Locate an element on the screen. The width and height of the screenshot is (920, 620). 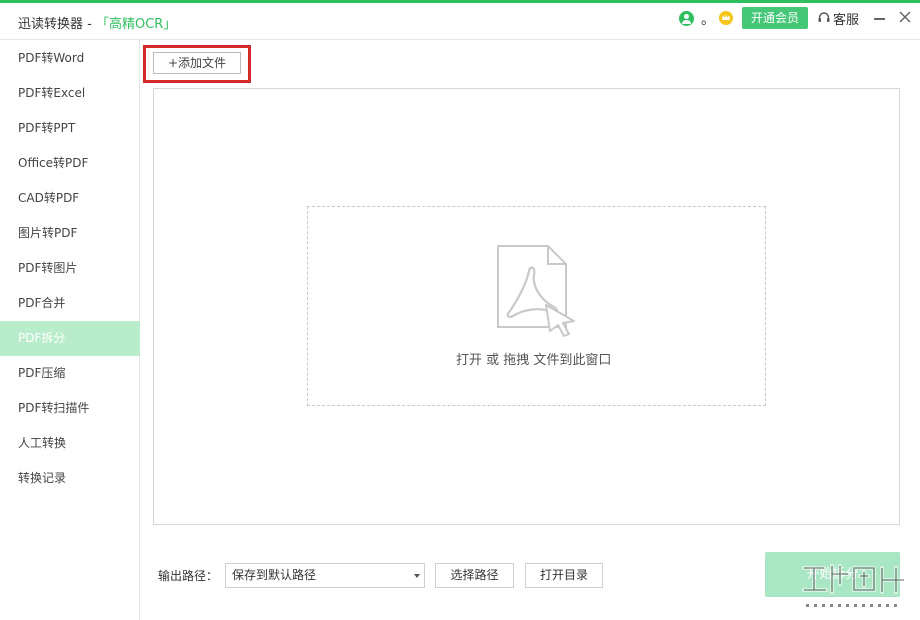
sidebar-item-pdf-to-excel: PDF转Excel is located at coordinates (70, 93).